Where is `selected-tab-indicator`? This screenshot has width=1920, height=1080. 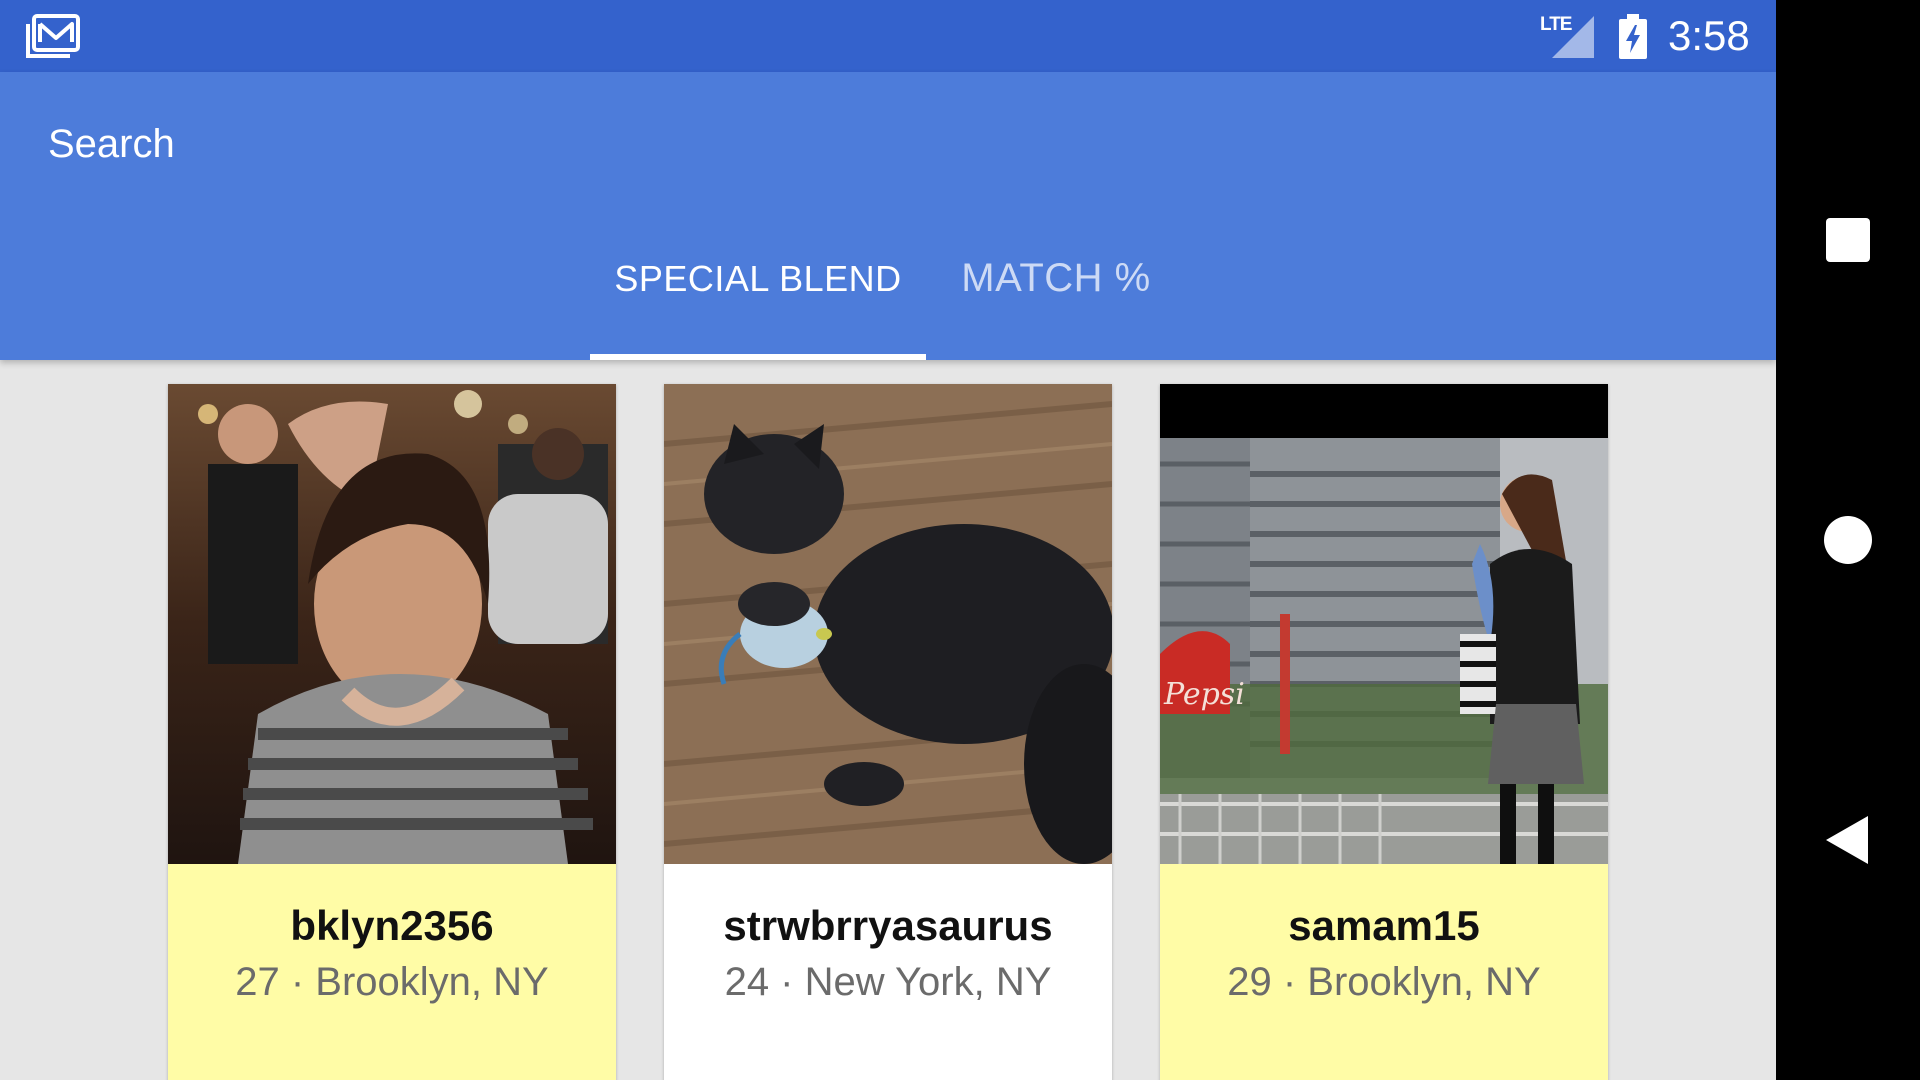
selected-tab-indicator is located at coordinates (758, 357).